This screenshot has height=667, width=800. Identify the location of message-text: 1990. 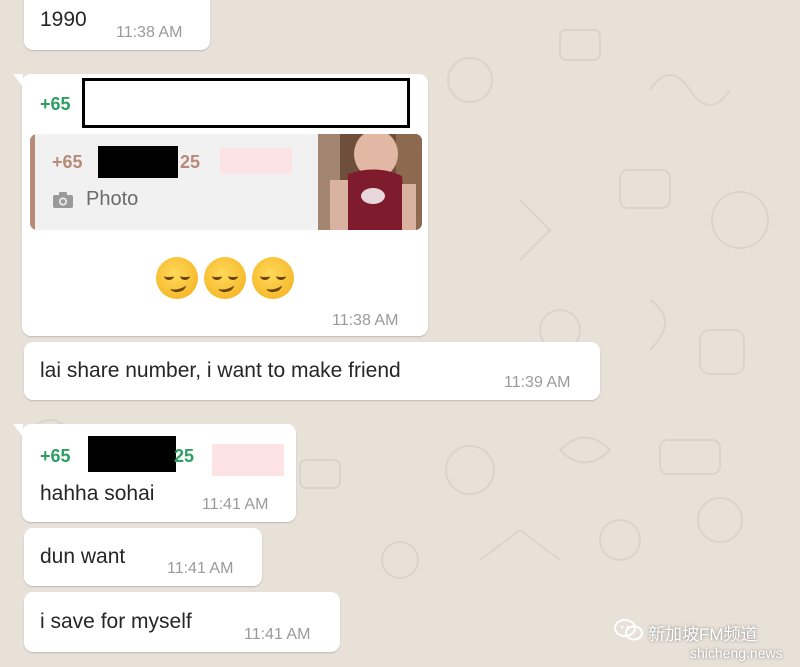
(63, 19).